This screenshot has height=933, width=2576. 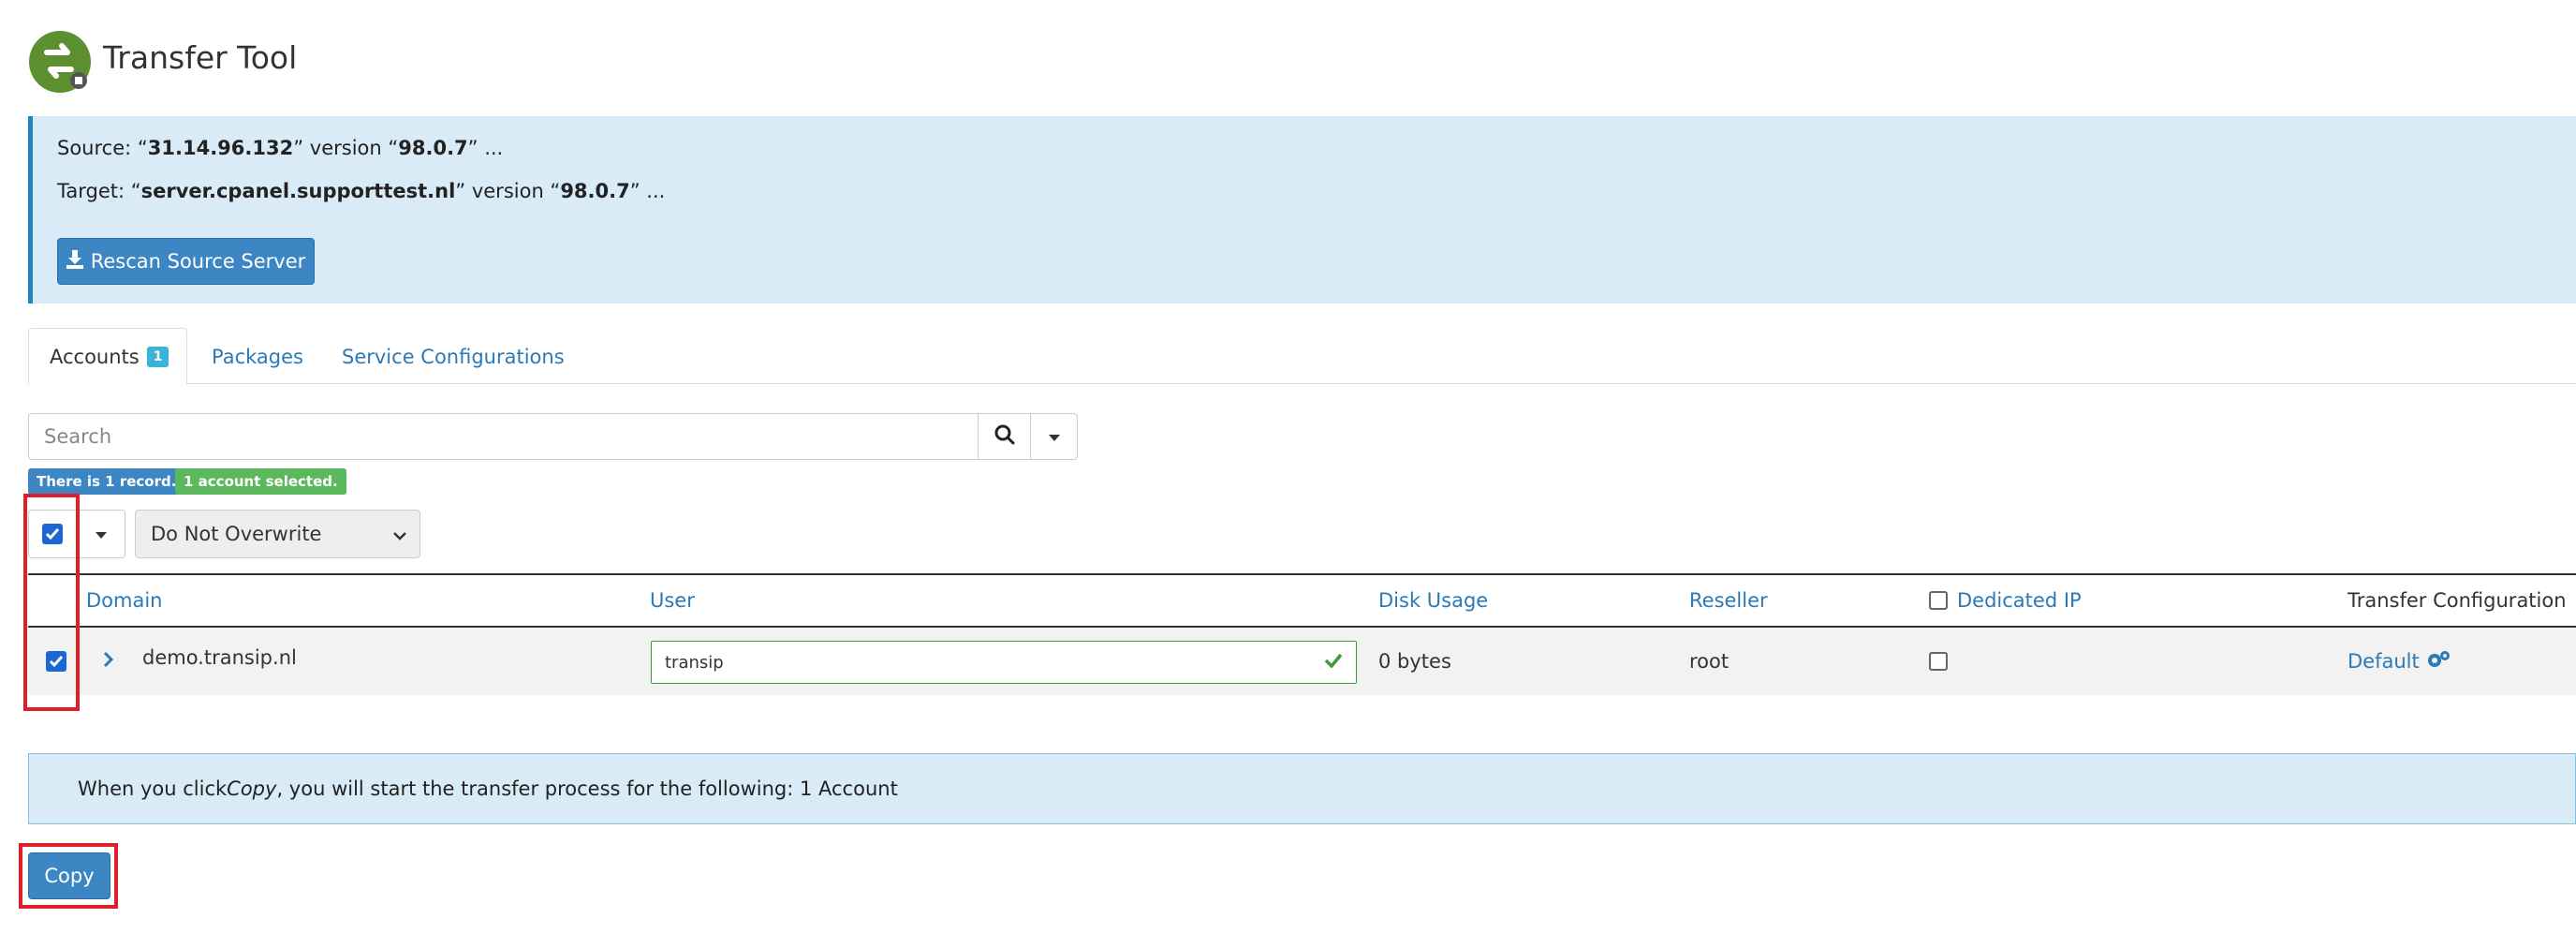 I want to click on transfer-config-link: Default, so click(x=2399, y=661).